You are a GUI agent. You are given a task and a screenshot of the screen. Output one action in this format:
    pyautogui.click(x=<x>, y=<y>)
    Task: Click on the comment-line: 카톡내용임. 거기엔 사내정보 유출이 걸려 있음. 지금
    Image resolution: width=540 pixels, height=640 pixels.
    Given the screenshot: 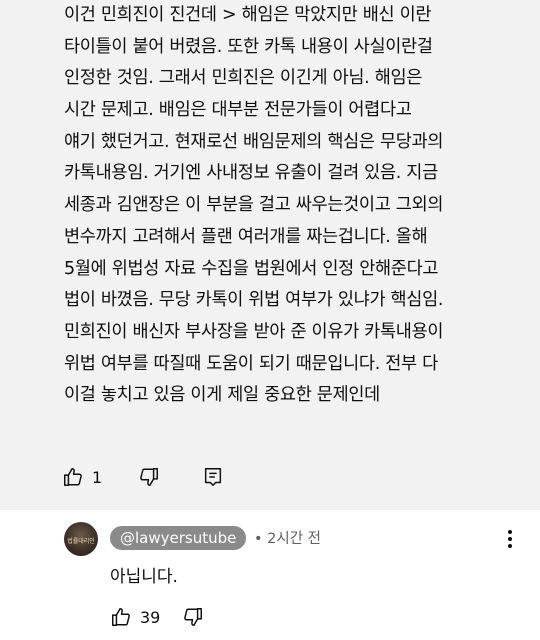 What is the action you would take?
    pyautogui.click(x=251, y=173)
    